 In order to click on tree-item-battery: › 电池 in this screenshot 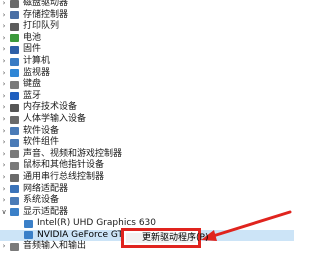, I will do `click(147, 39)`.